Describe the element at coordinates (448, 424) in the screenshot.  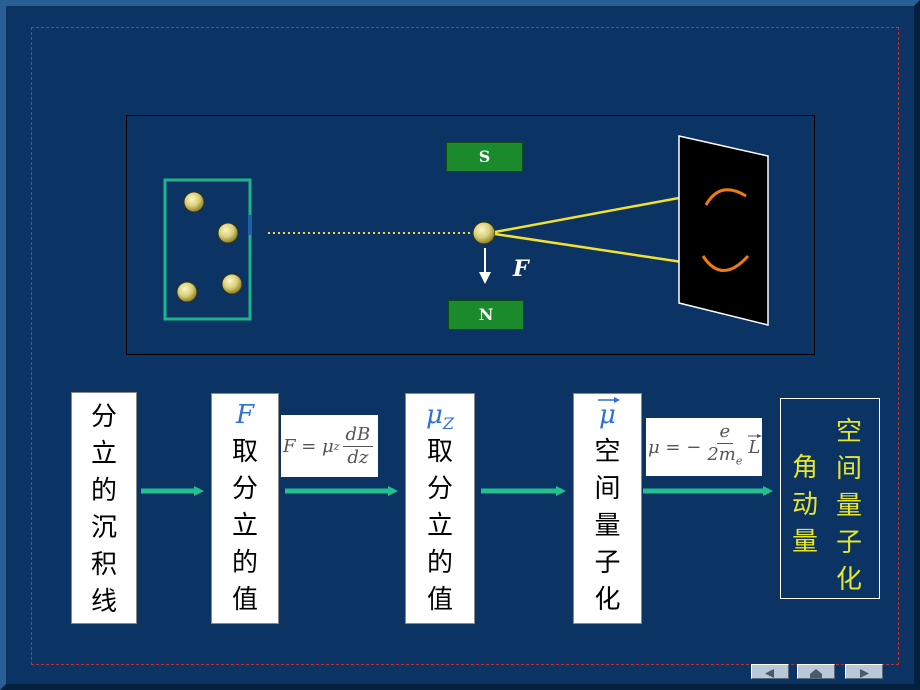
I see `mu-z-symbol-sub: Z` at that location.